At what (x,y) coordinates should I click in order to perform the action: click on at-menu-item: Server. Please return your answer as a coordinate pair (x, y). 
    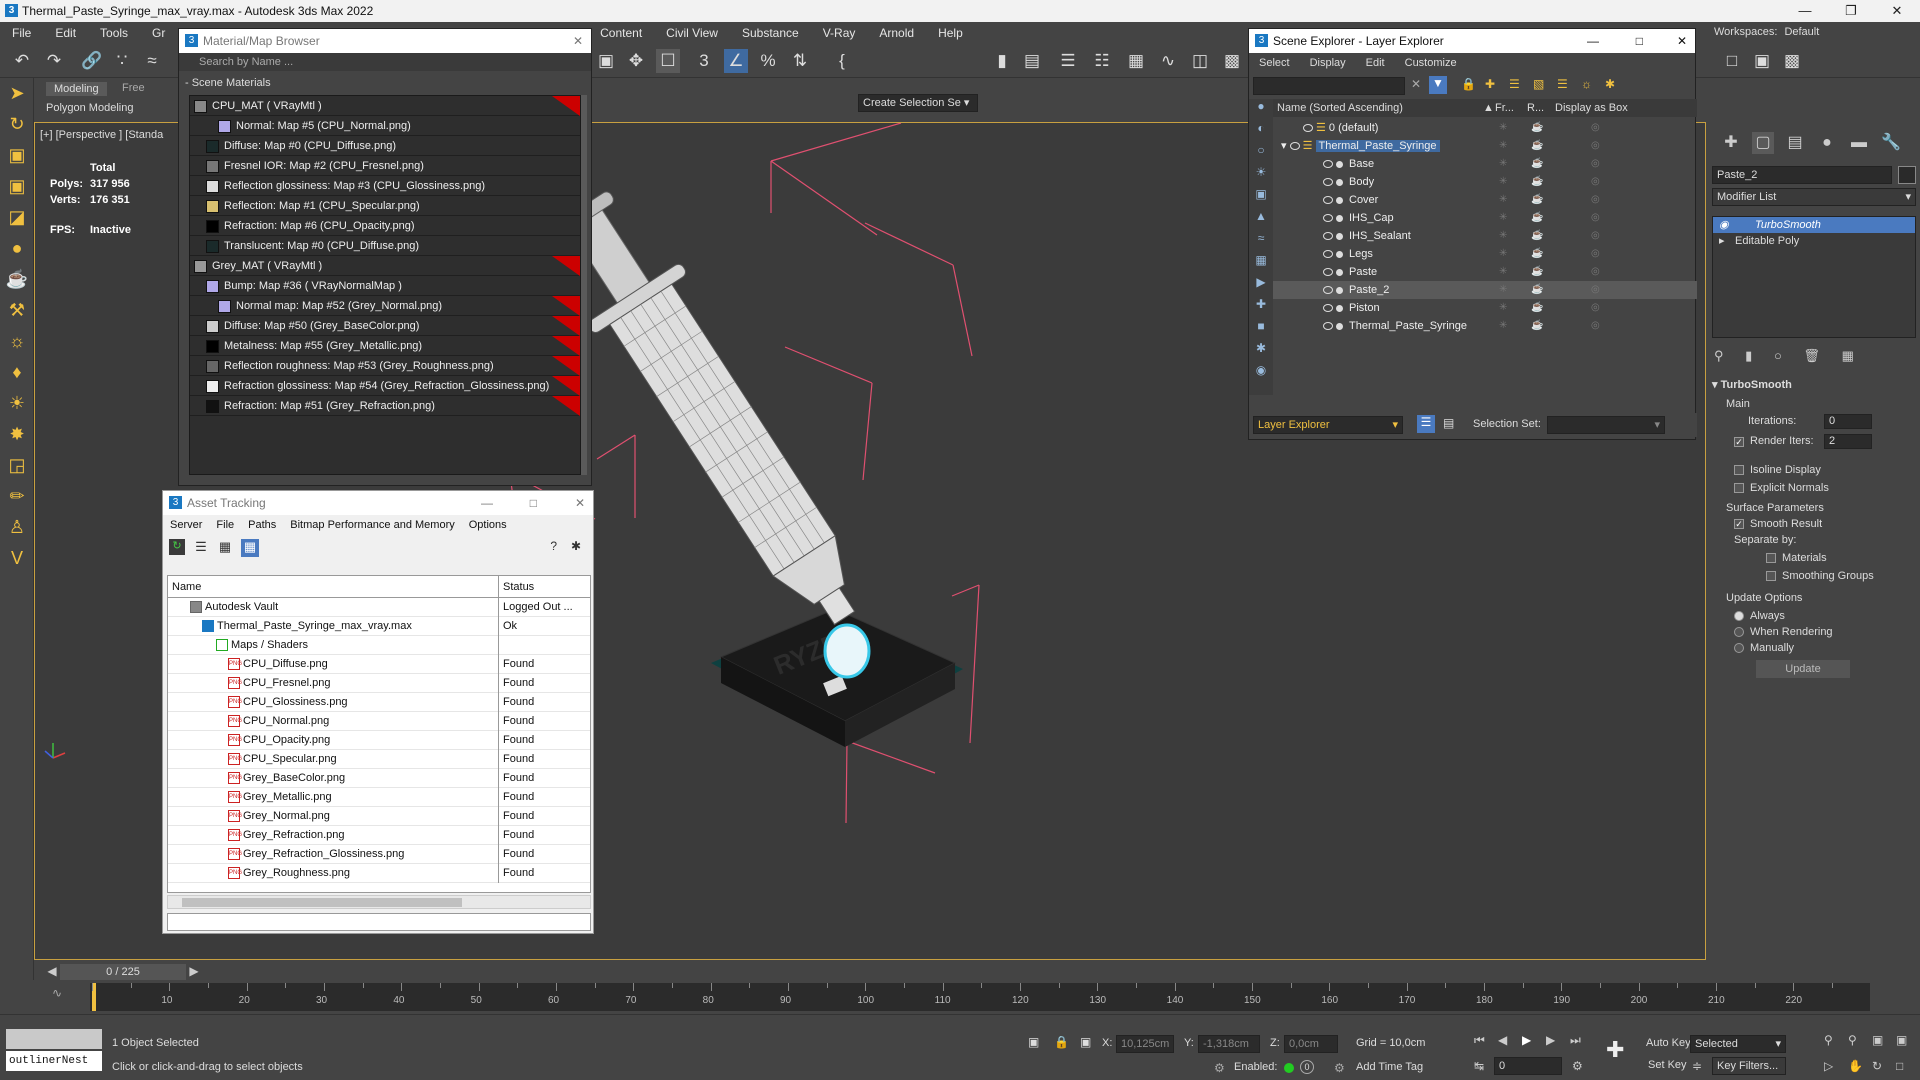
    Looking at the image, I should click on (186, 525).